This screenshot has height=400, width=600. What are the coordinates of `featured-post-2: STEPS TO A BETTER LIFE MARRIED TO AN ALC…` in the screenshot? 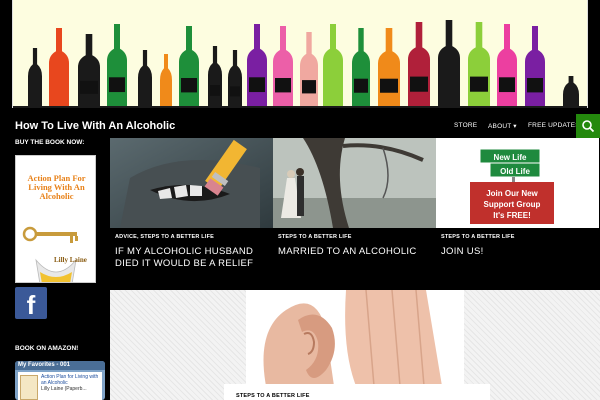 It's located at (354, 214).